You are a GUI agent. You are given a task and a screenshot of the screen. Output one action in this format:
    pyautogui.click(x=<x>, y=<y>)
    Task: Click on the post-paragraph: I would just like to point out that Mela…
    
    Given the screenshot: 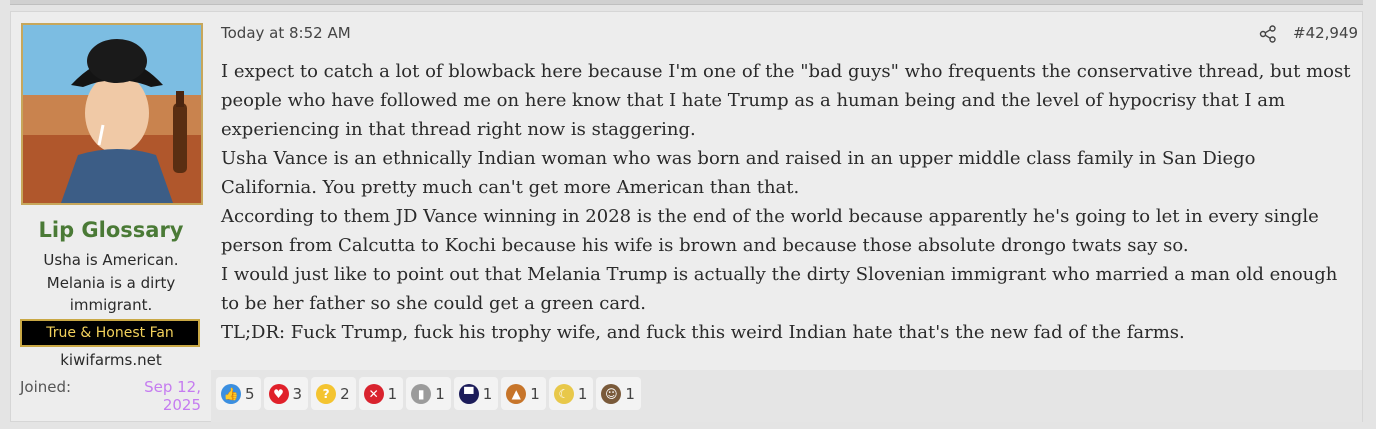 What is the action you would take?
    pyautogui.click(x=779, y=289)
    